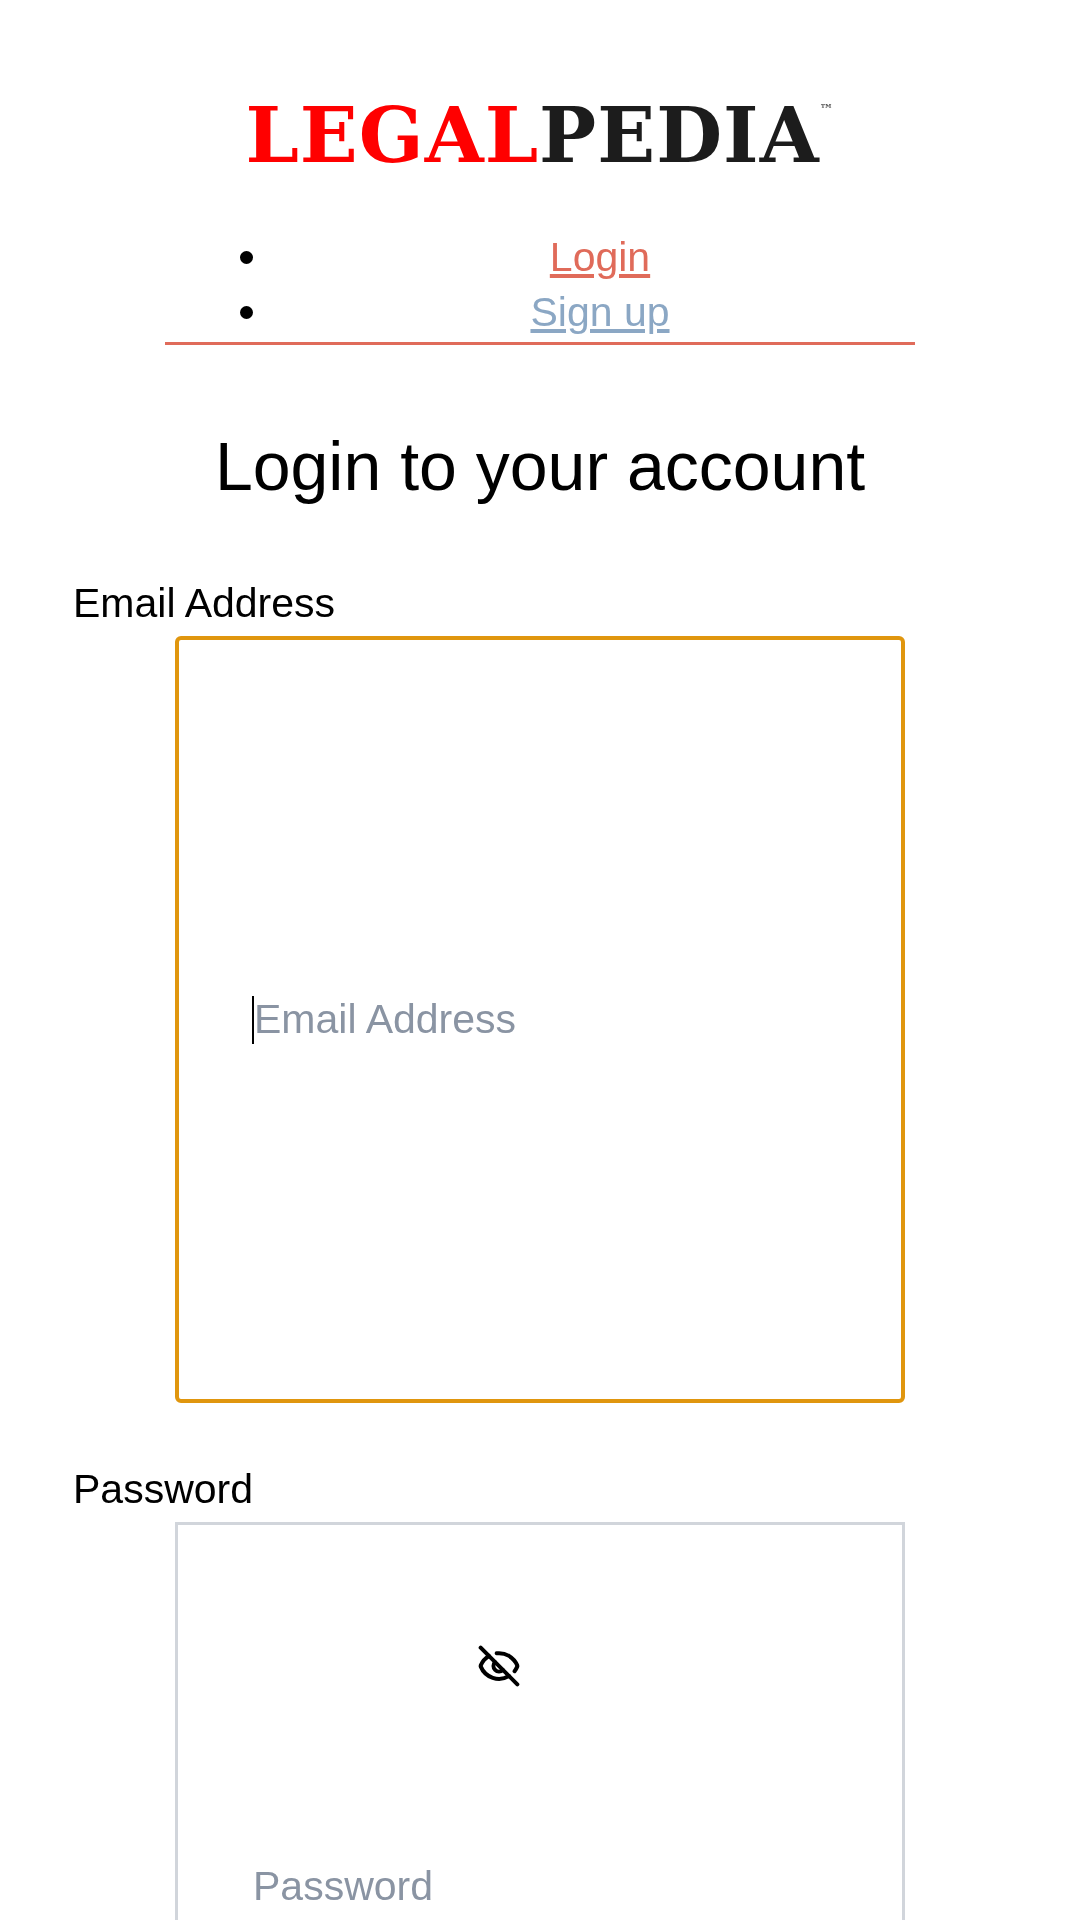 The width and height of the screenshot is (1080, 1920). I want to click on field-label: Email Address, so click(205, 603).